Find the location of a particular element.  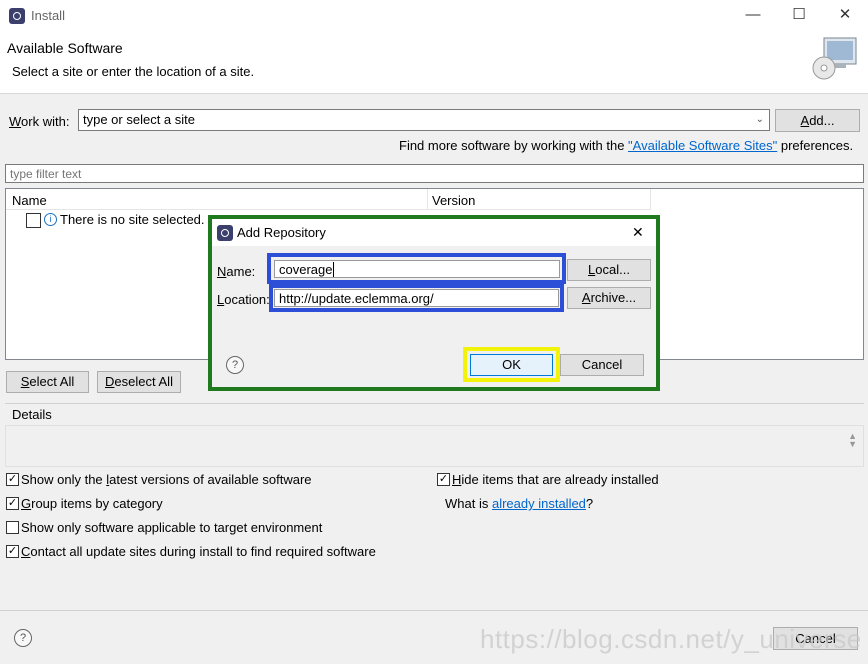

scroll-arrows-icon: ▲ ▼ is located at coordinates (852, 440).